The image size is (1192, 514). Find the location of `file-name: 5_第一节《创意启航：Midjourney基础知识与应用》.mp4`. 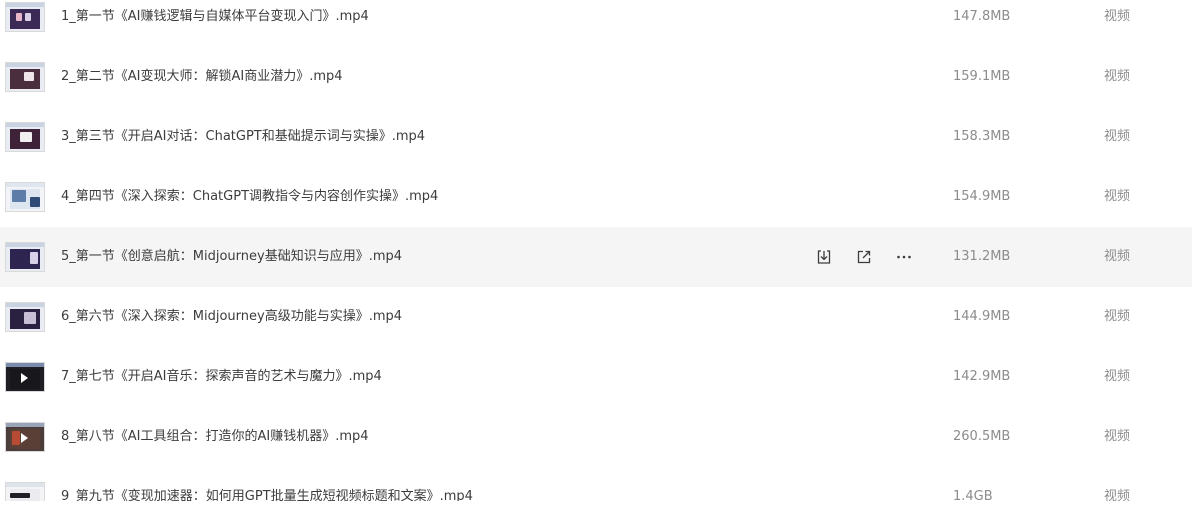

file-name: 5_第一节《创意启航：Midjourney基础知识与应用》.mp4 is located at coordinates (231, 257).